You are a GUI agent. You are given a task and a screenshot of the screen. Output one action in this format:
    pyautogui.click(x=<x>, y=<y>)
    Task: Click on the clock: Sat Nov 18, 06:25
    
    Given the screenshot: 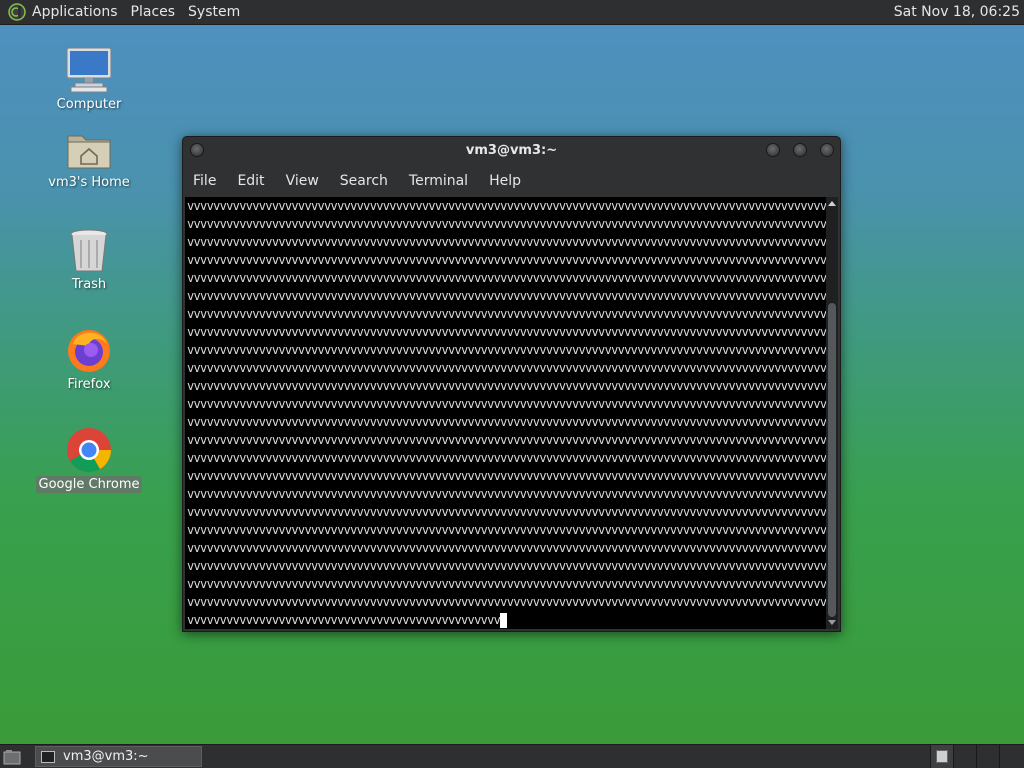 What is the action you would take?
    pyautogui.click(x=957, y=12)
    